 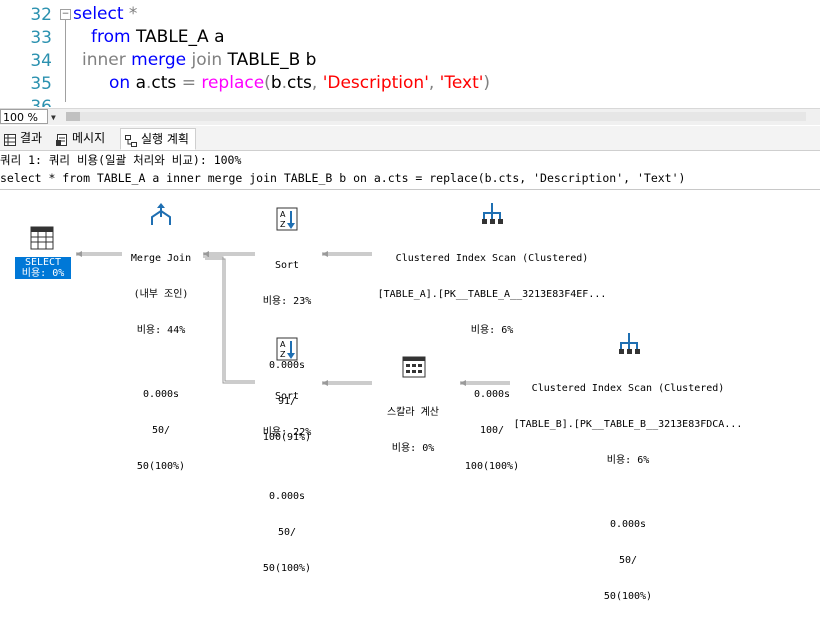 I want to click on node-subtitle: (내부 조인), so click(x=161, y=294).